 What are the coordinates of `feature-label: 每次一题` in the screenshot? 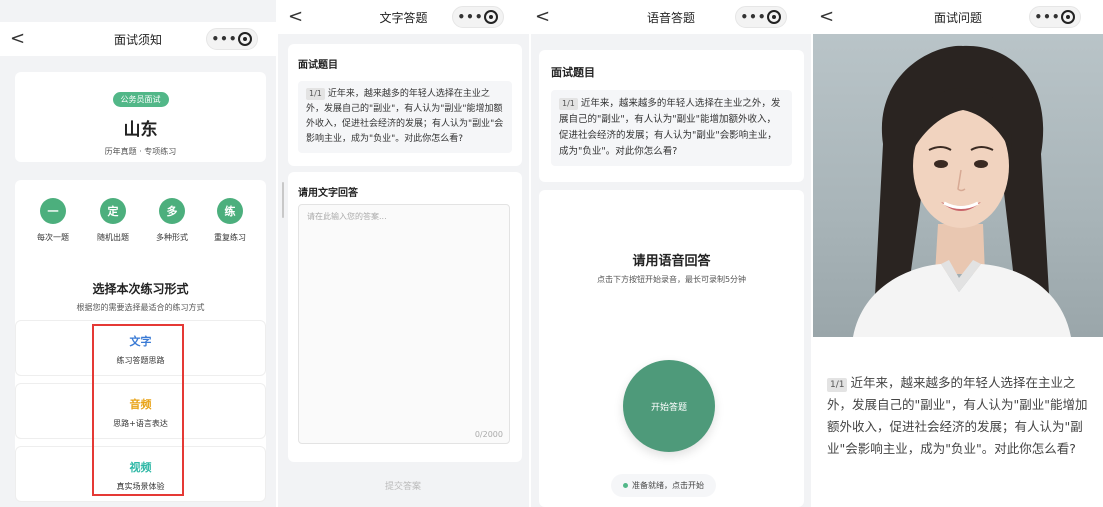 It's located at (53, 237).